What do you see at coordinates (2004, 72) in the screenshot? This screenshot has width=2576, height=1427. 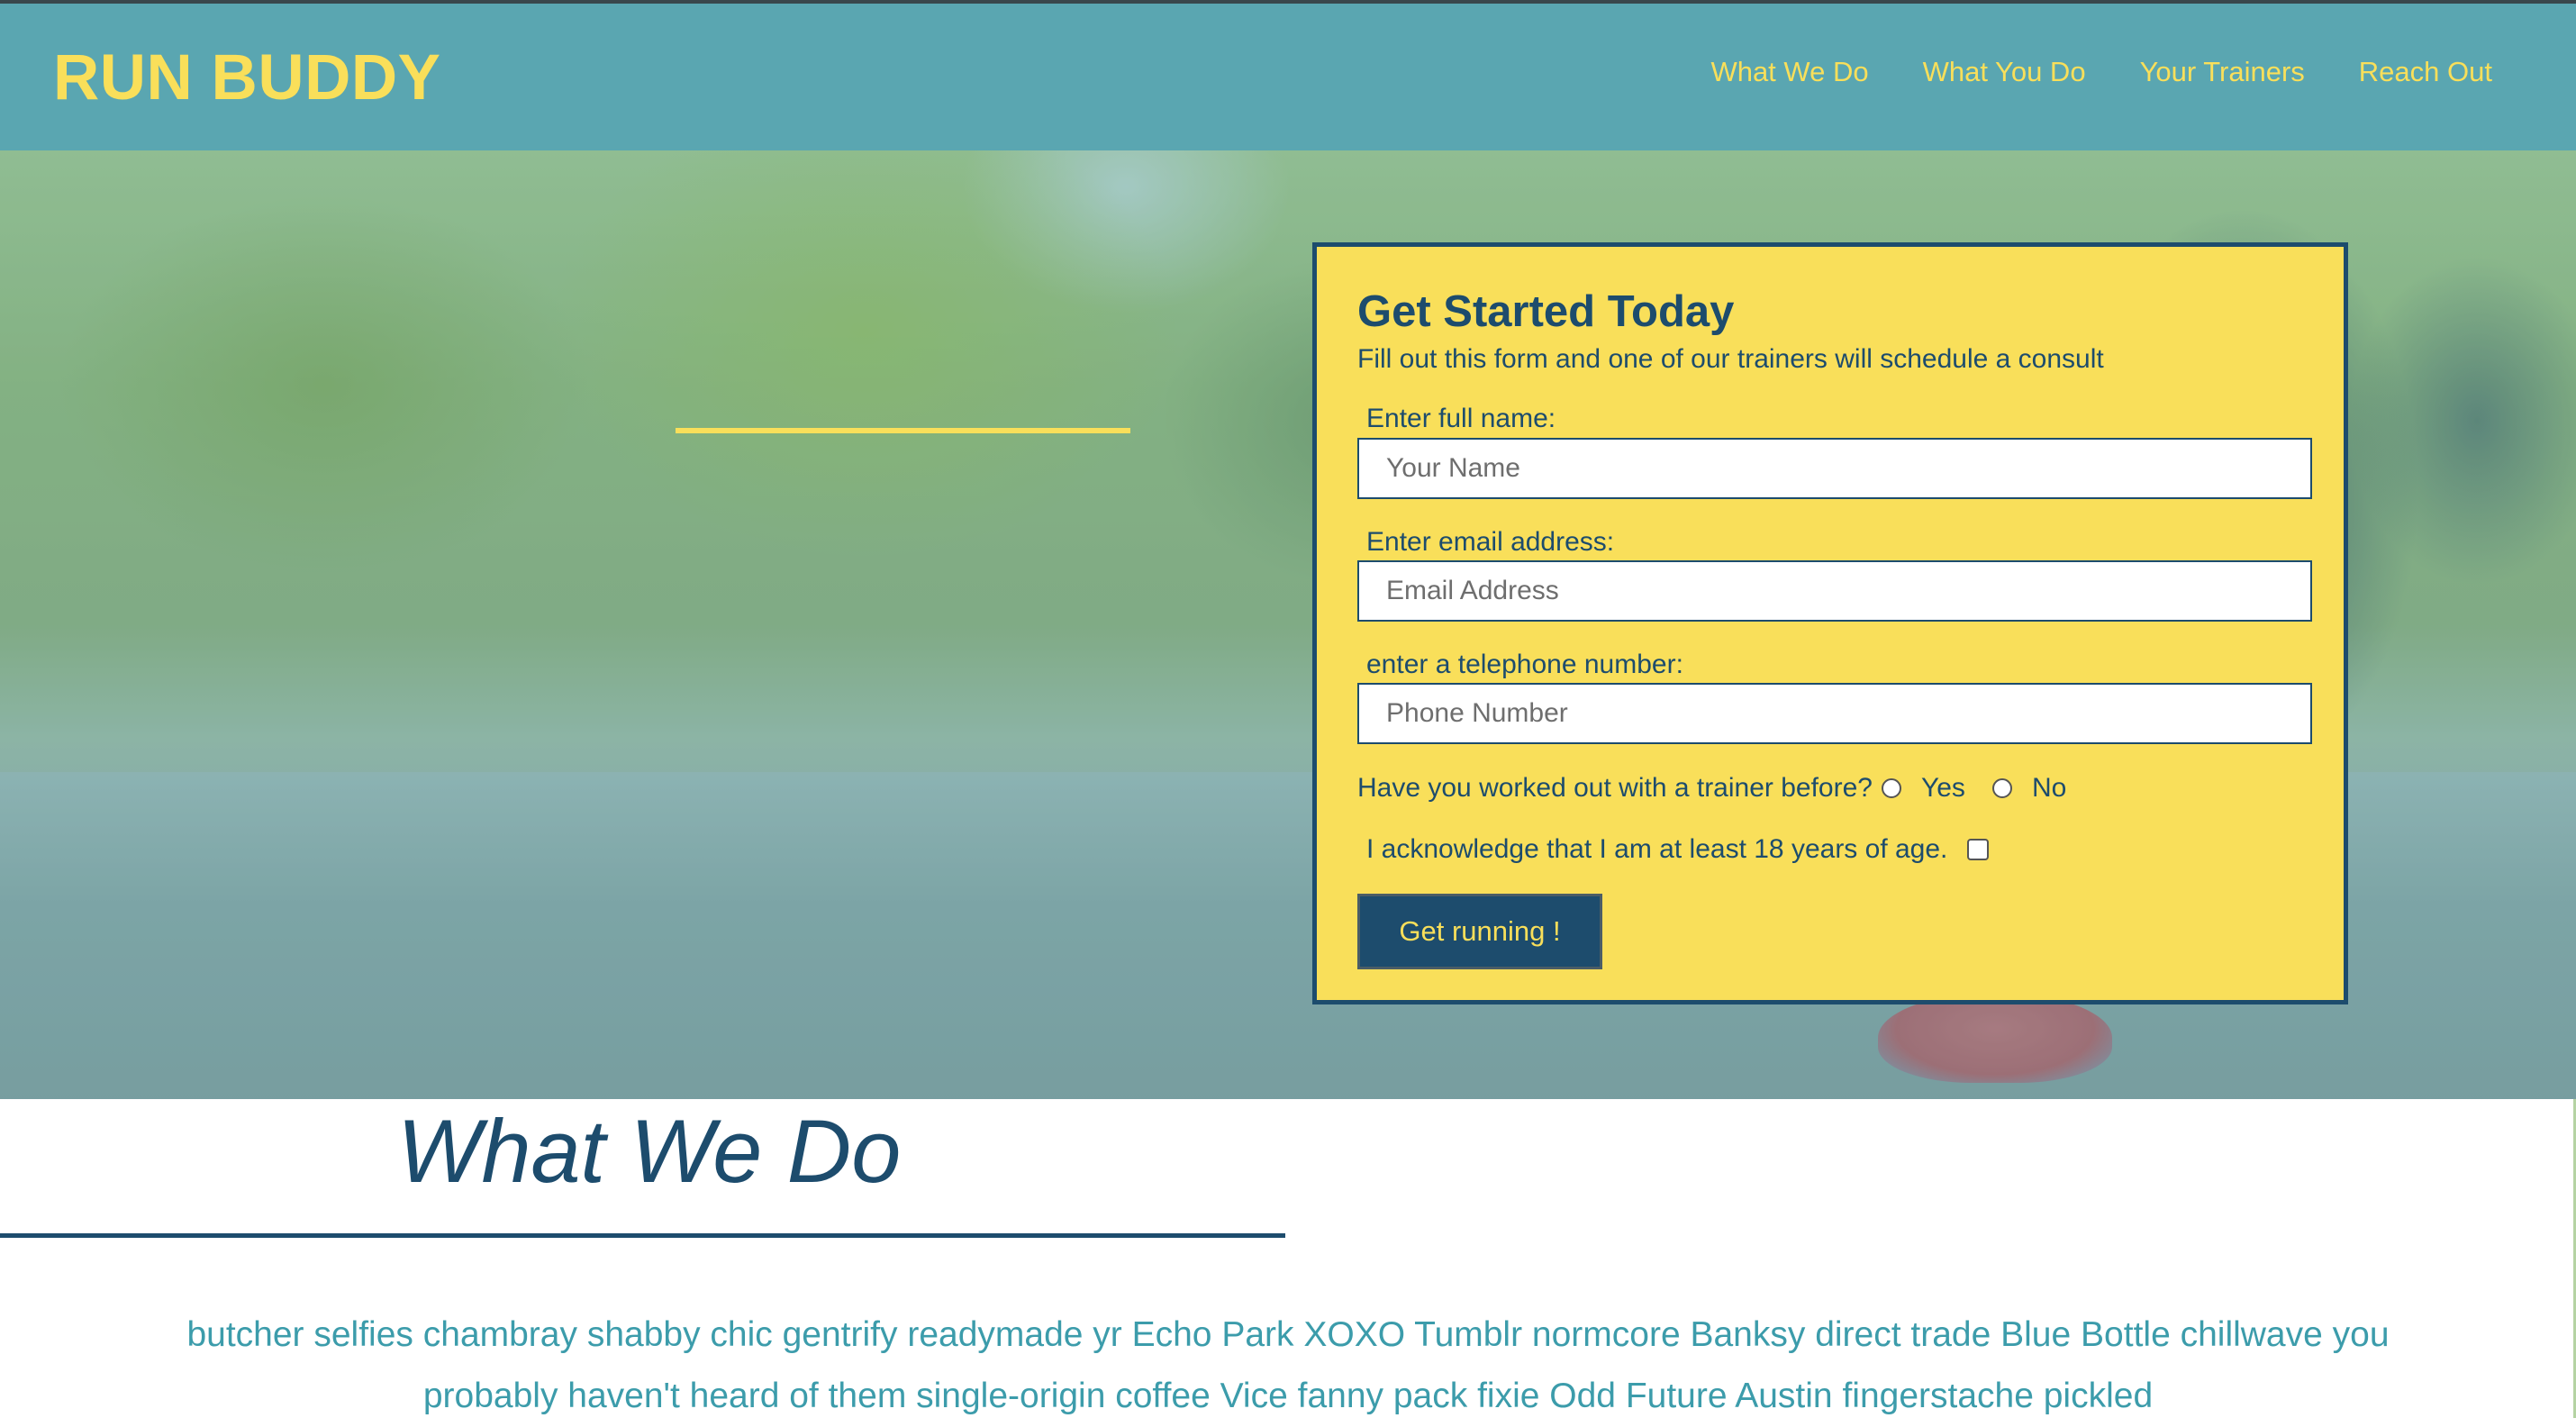 I see `nav-link-what-you-do: What You Do` at bounding box center [2004, 72].